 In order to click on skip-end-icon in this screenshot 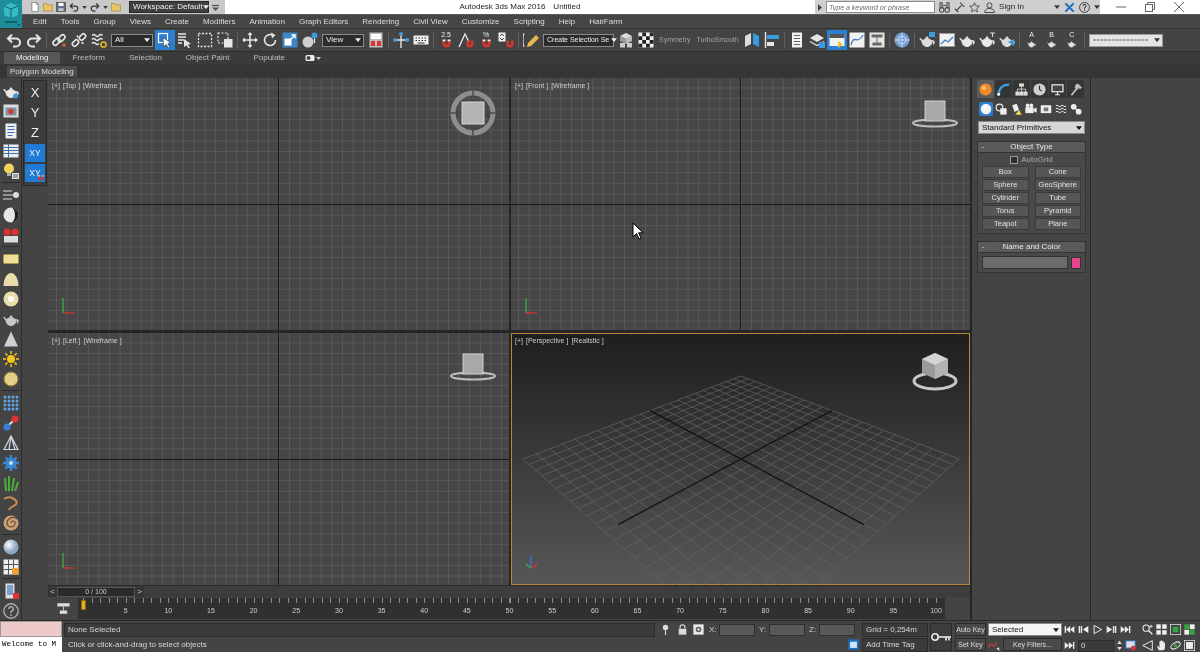, I will do `click(1125, 629)`.